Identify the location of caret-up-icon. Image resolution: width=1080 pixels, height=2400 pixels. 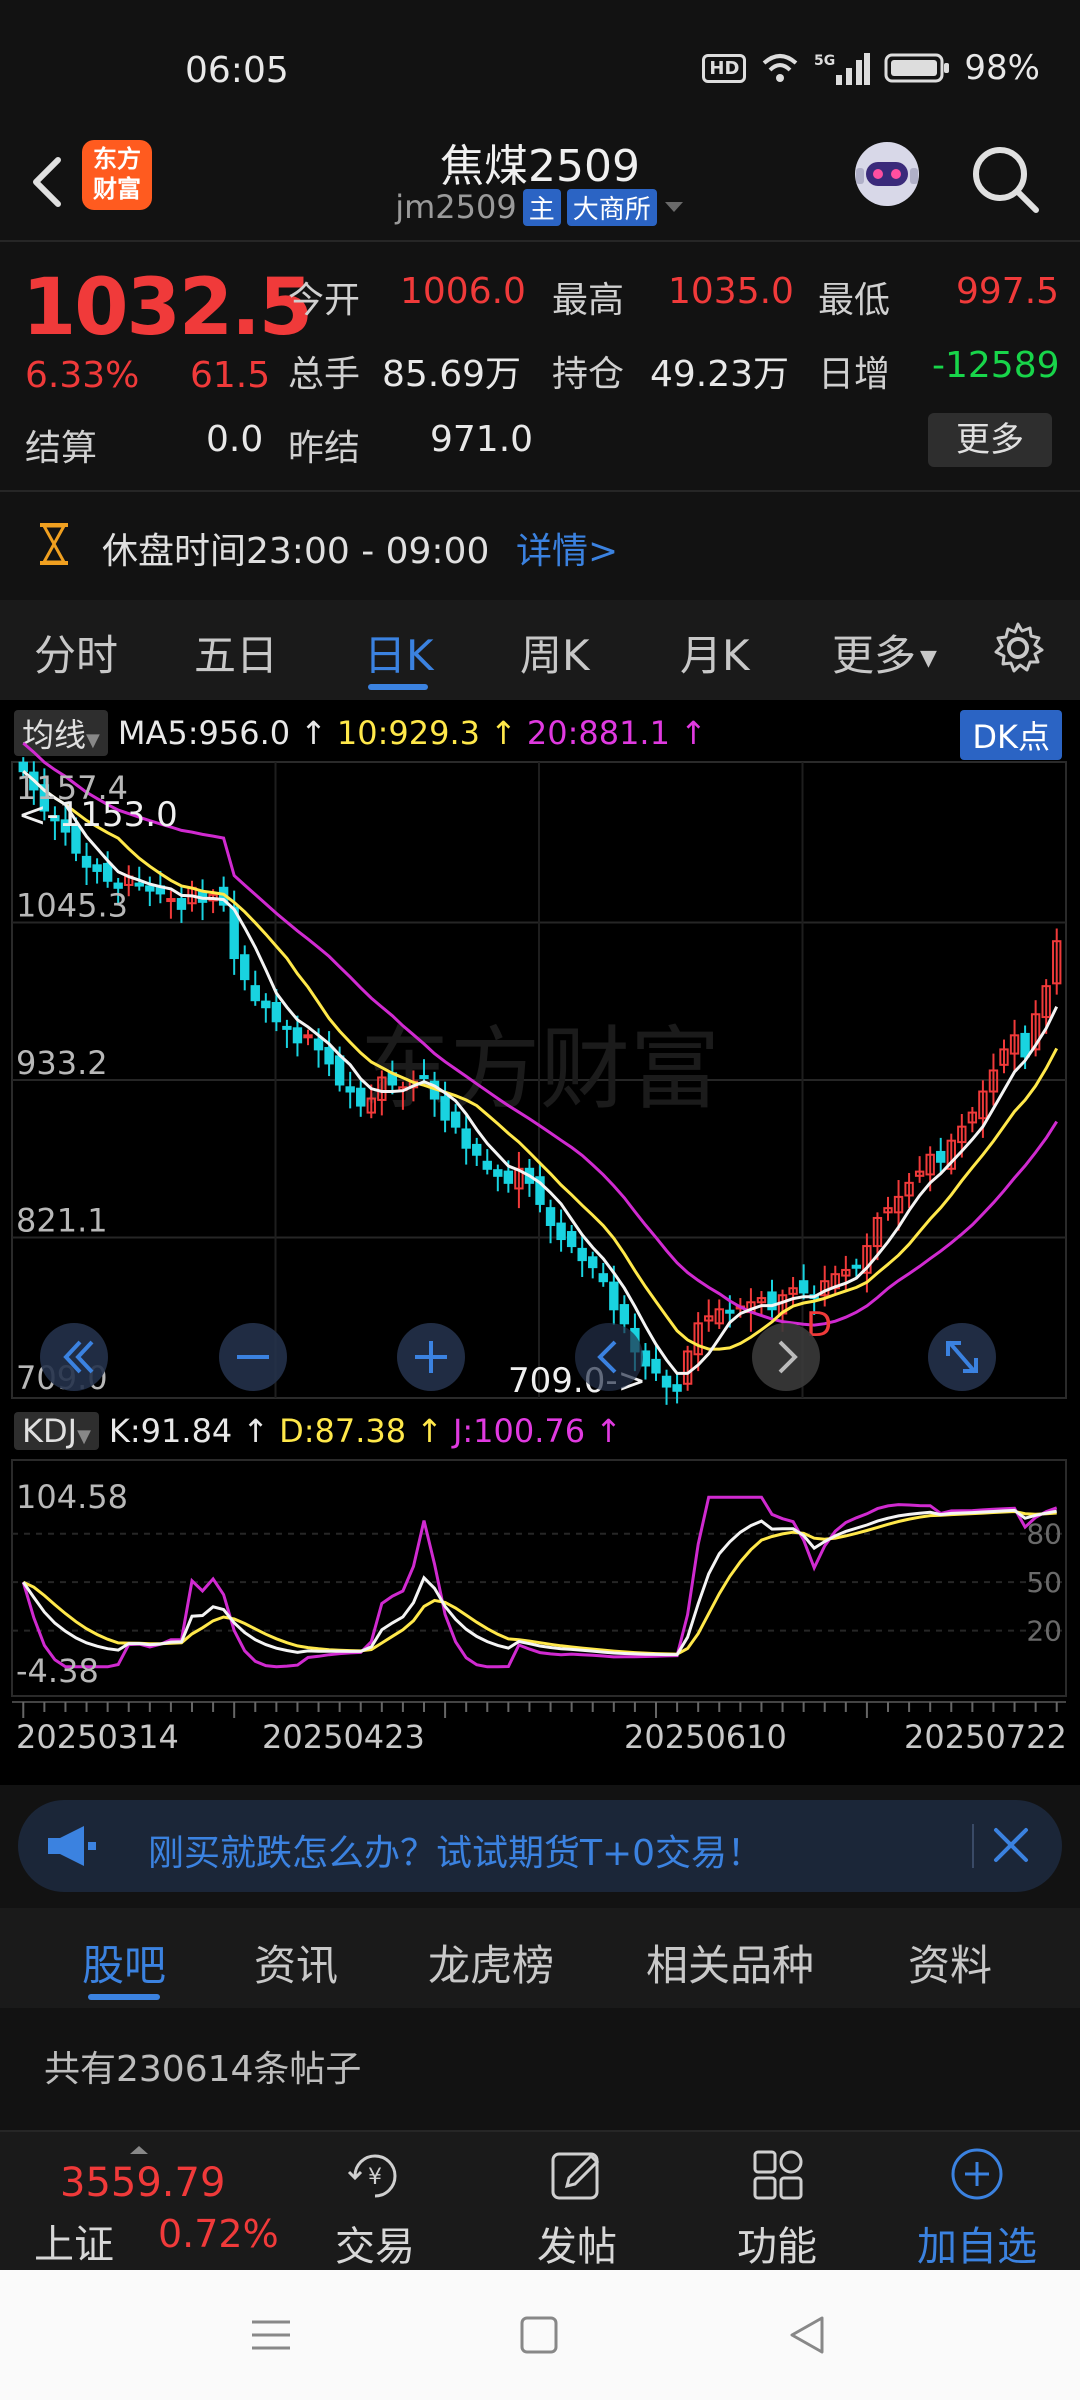
(139, 2150).